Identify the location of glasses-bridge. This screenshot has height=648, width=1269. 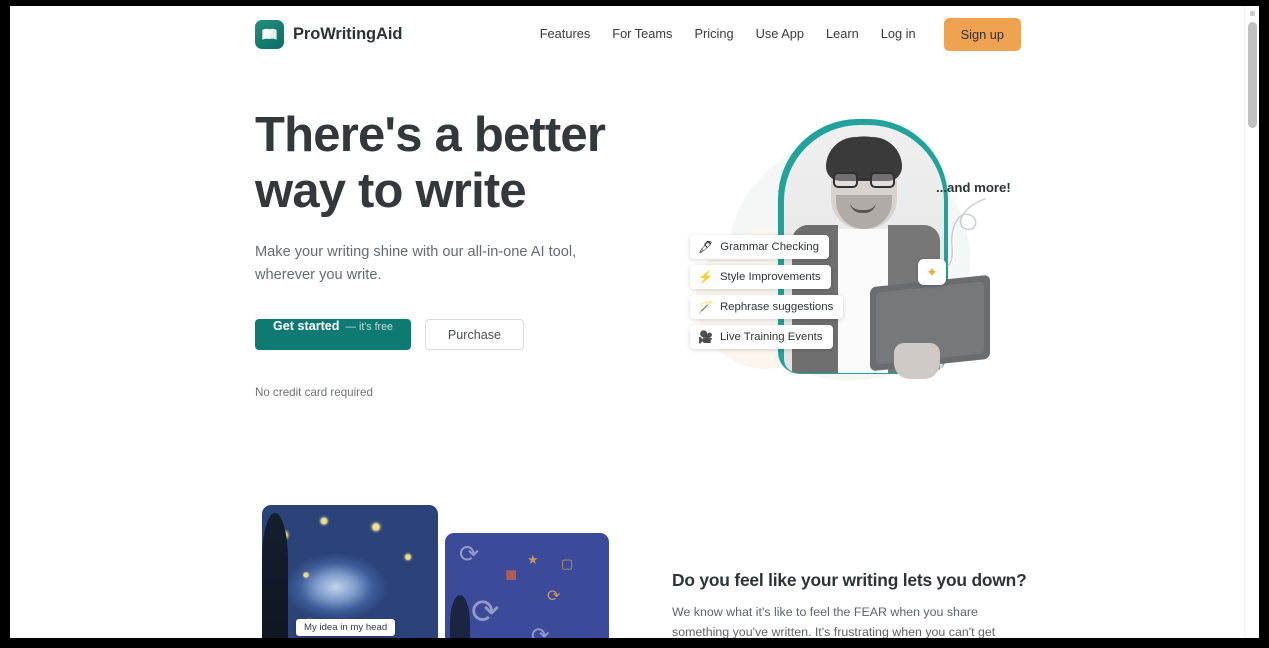
(864, 179).